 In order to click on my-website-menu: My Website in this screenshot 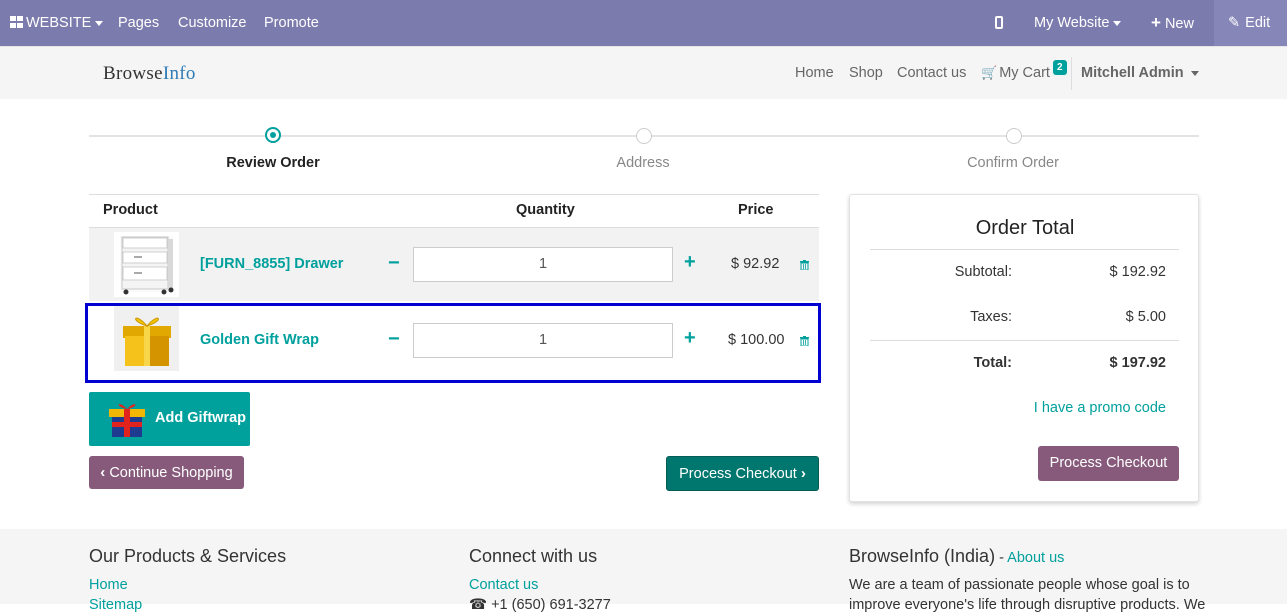, I will do `click(1078, 23)`.